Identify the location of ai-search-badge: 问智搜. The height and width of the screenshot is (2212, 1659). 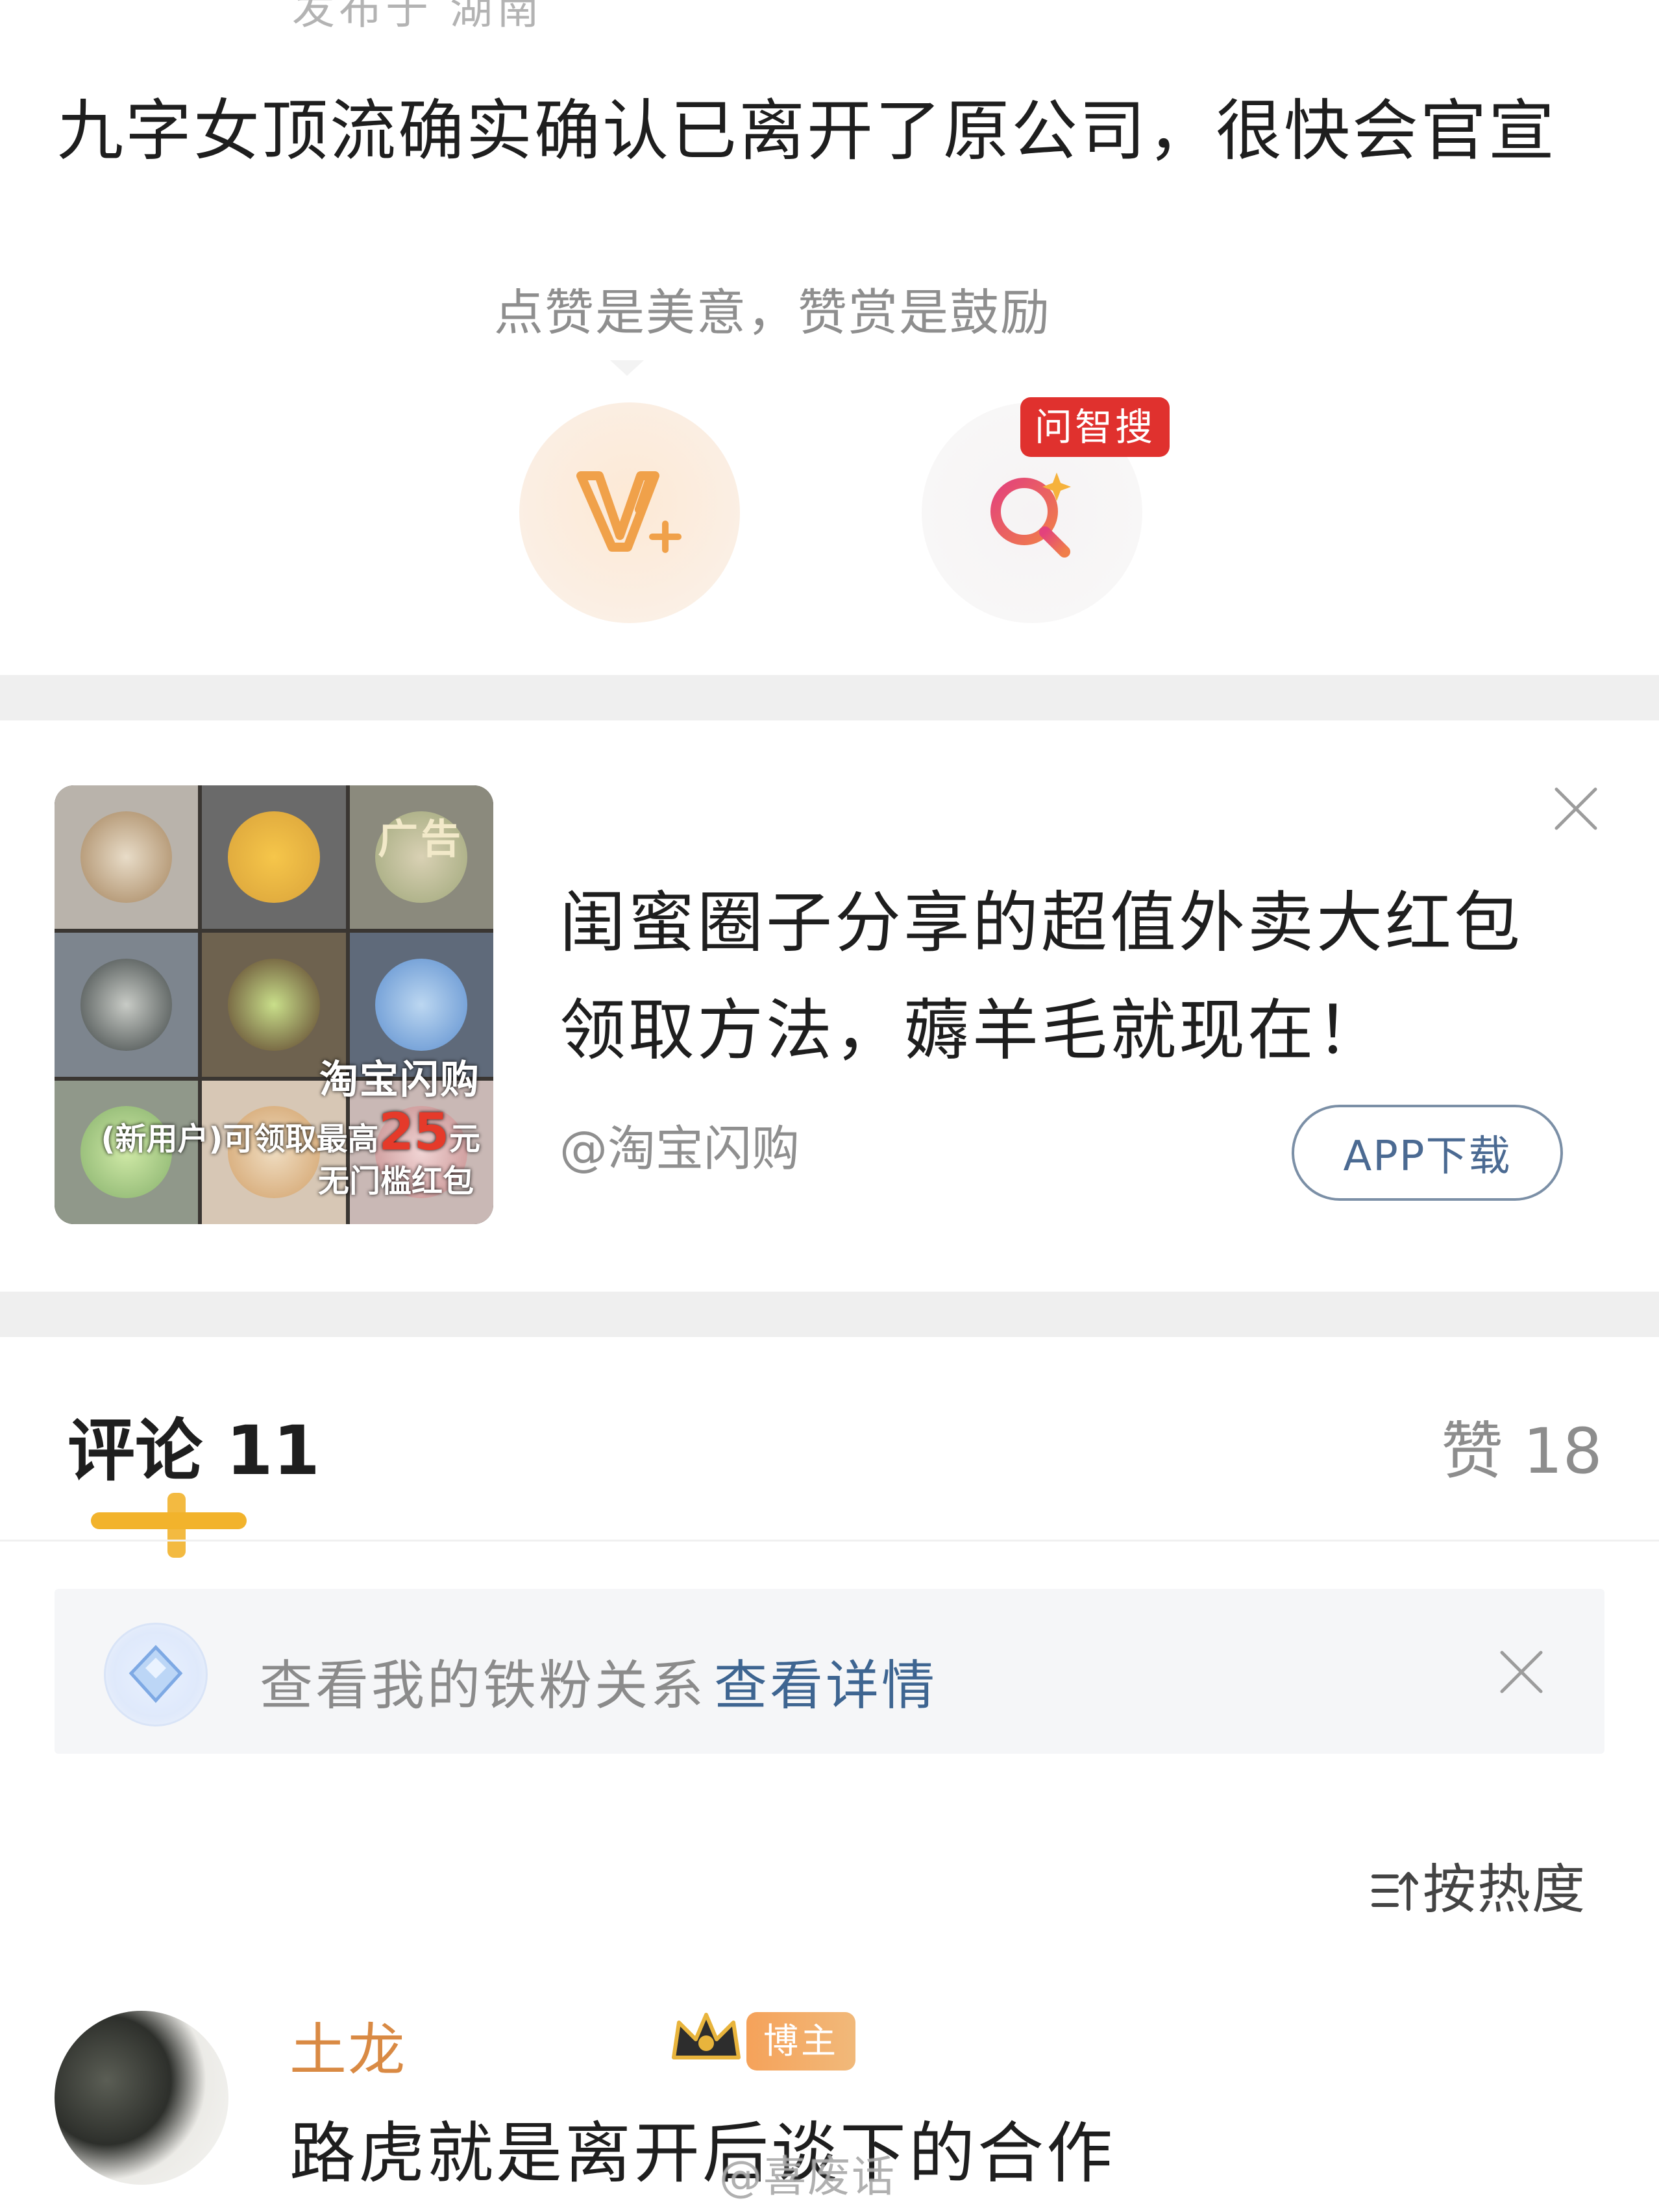
(1095, 427).